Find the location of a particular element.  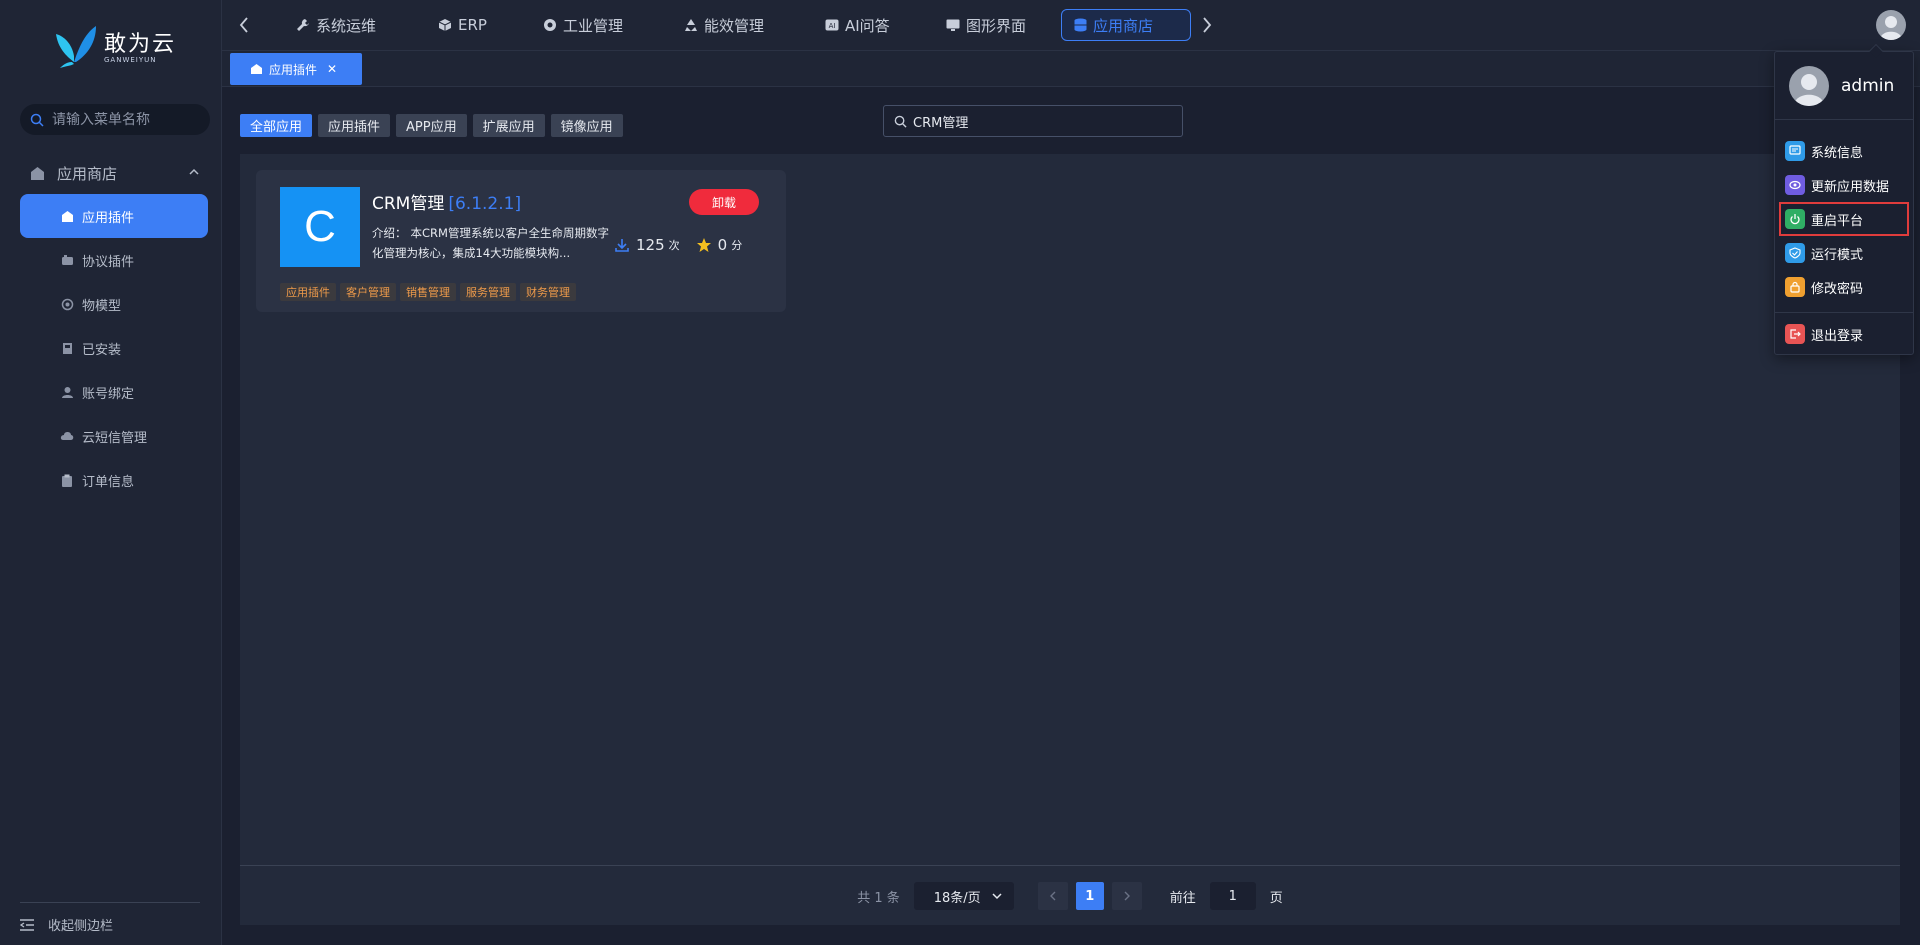

tab-app-store: 应用商店 is located at coordinates (1126, 25).